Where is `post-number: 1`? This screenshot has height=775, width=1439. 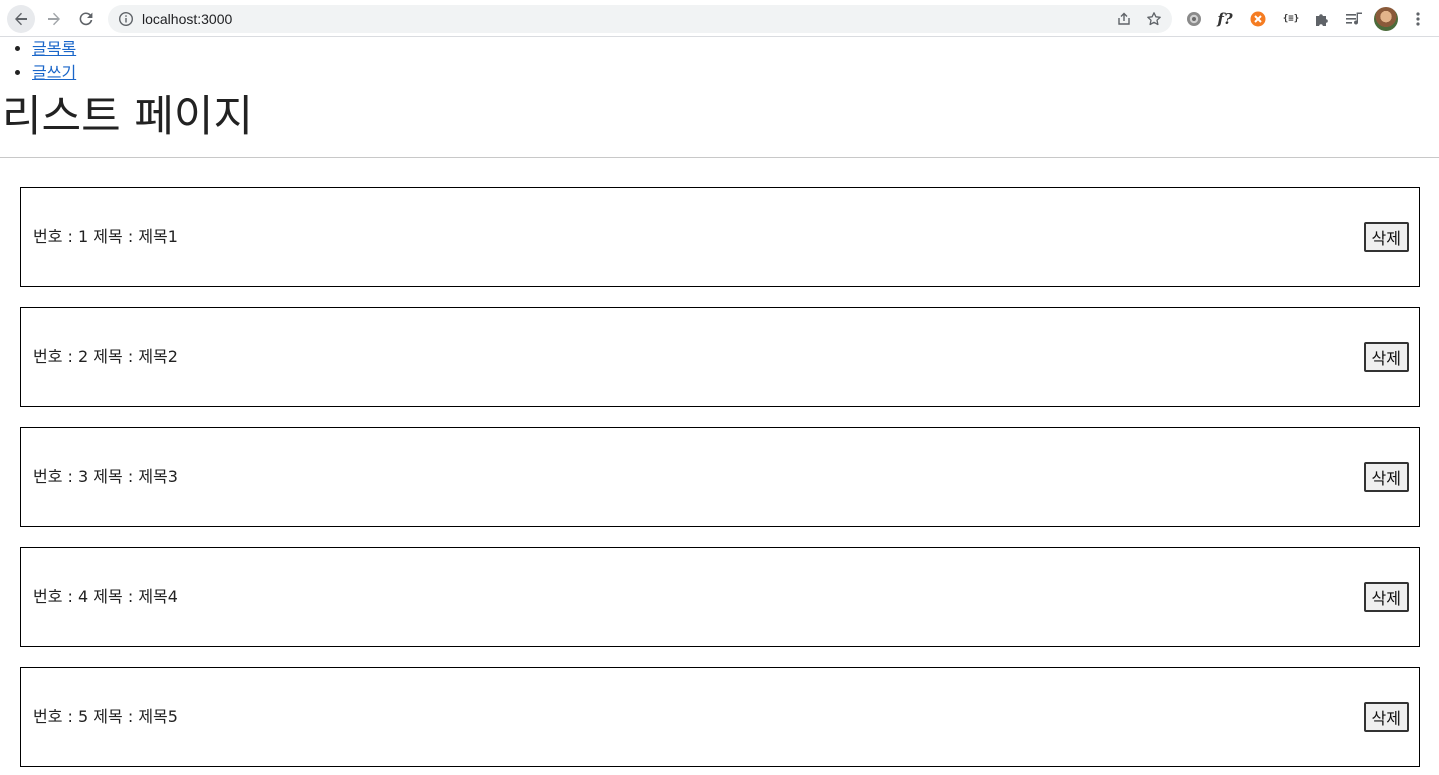
post-number: 1 is located at coordinates (83, 236).